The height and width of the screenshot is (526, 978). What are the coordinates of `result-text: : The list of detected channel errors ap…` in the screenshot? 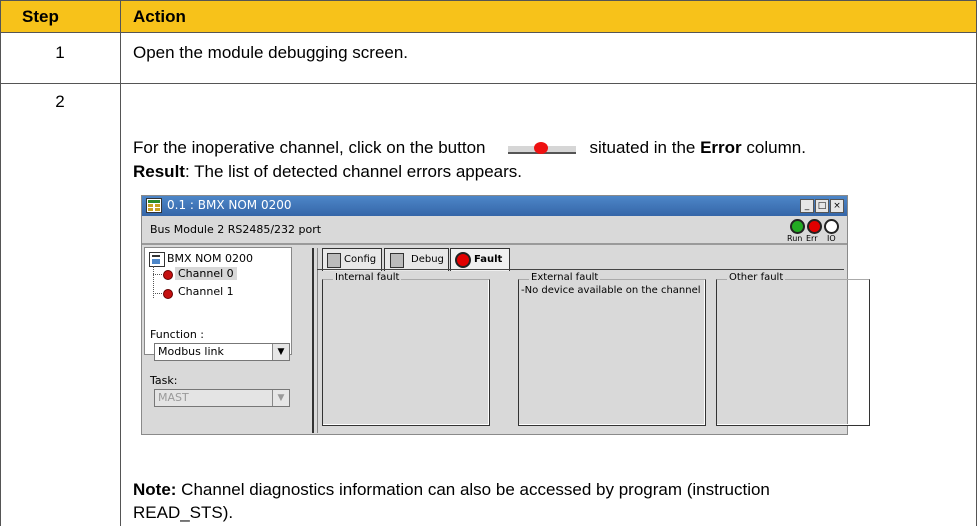 It's located at (353, 171).